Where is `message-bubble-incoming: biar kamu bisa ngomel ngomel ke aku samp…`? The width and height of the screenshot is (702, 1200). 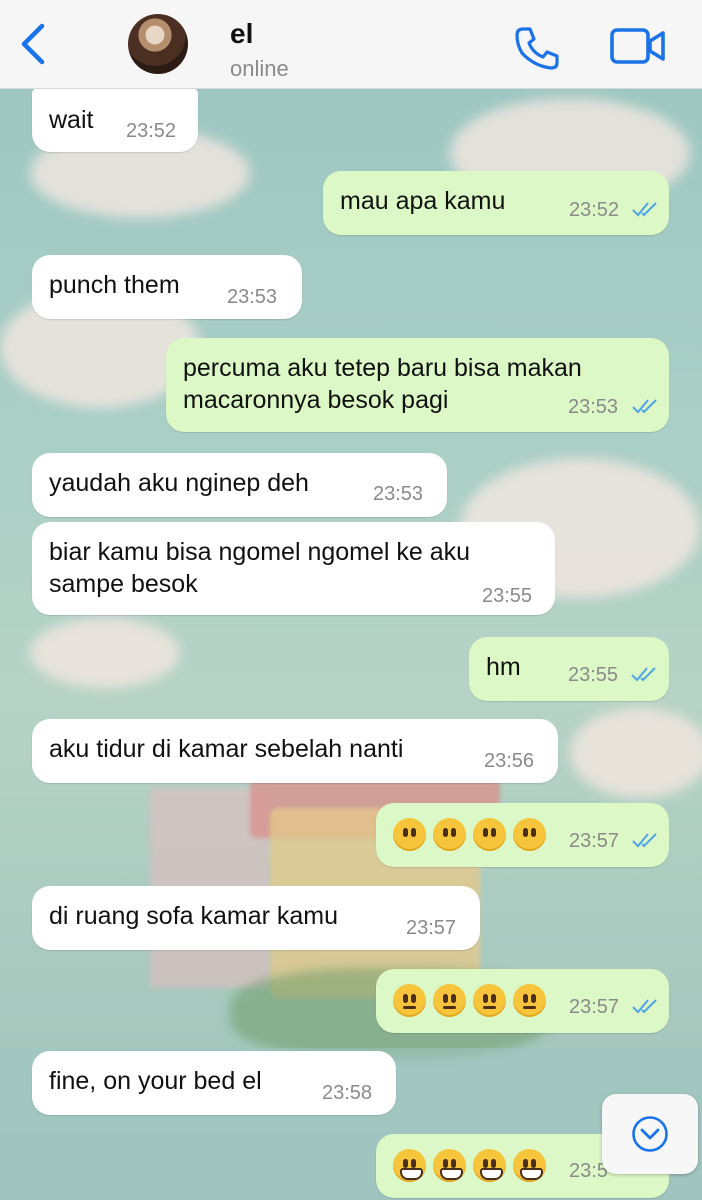
message-bubble-incoming: biar kamu bisa ngomel ngomel ke aku samp… is located at coordinates (293, 568).